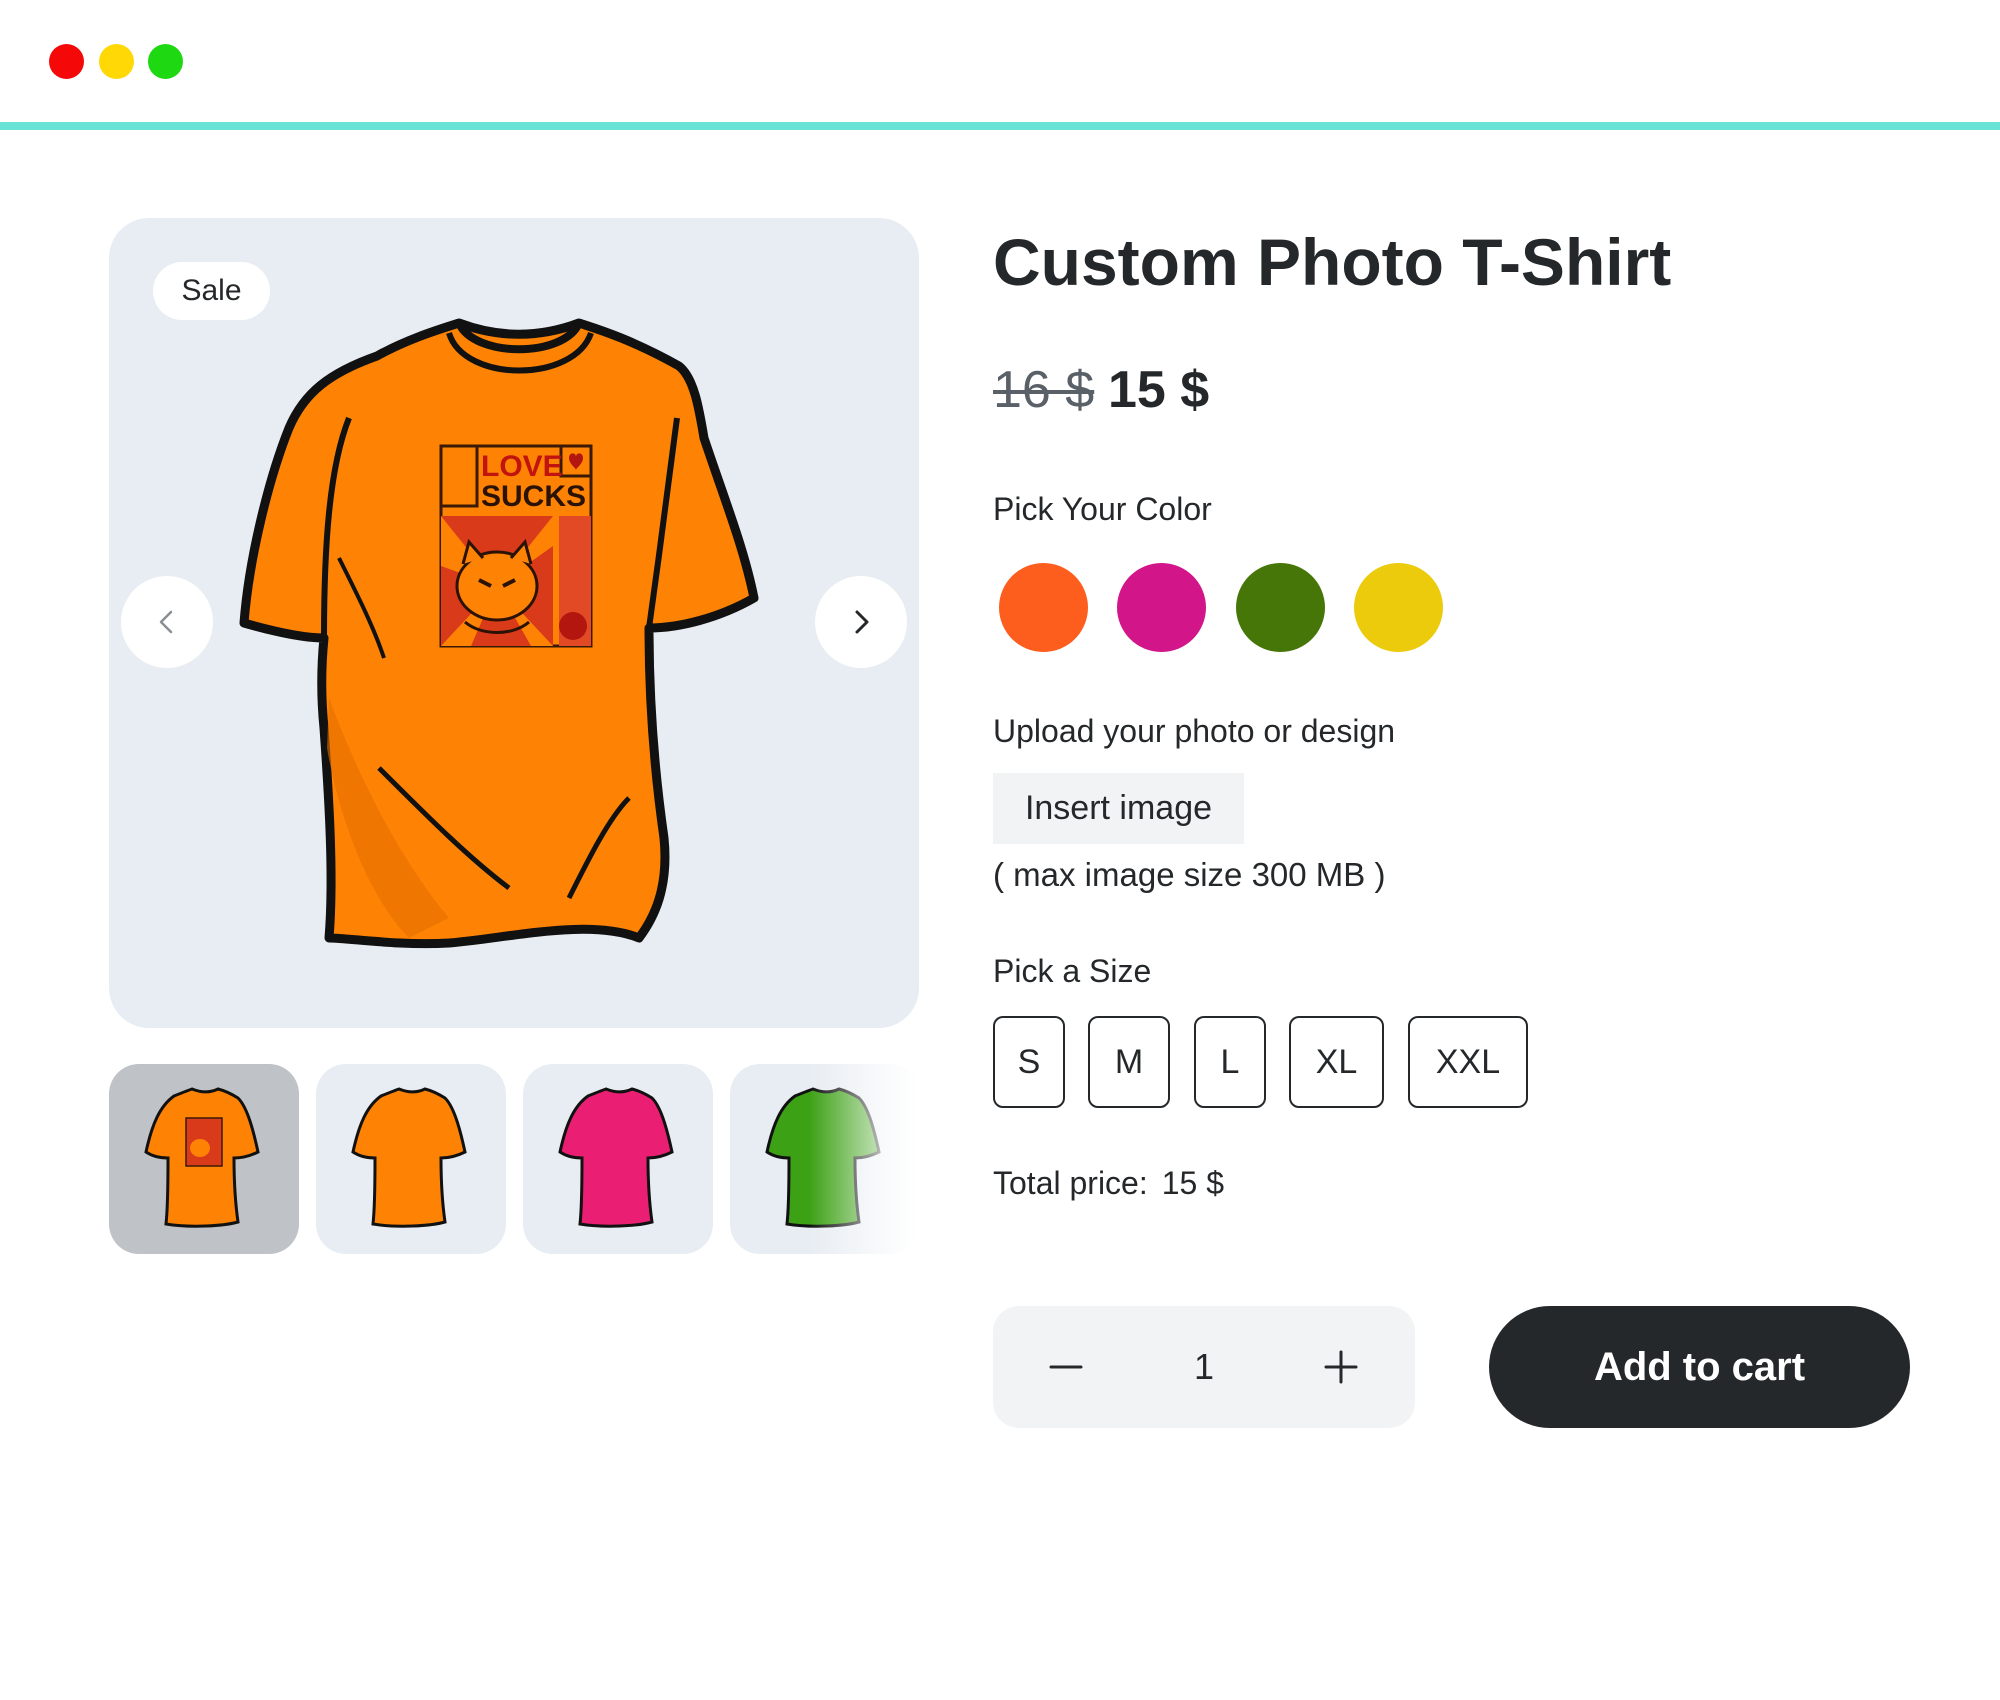 This screenshot has width=2000, height=1700. Describe the element at coordinates (1102, 509) in the screenshot. I see `color-picker-label: Pick Your Color` at that location.